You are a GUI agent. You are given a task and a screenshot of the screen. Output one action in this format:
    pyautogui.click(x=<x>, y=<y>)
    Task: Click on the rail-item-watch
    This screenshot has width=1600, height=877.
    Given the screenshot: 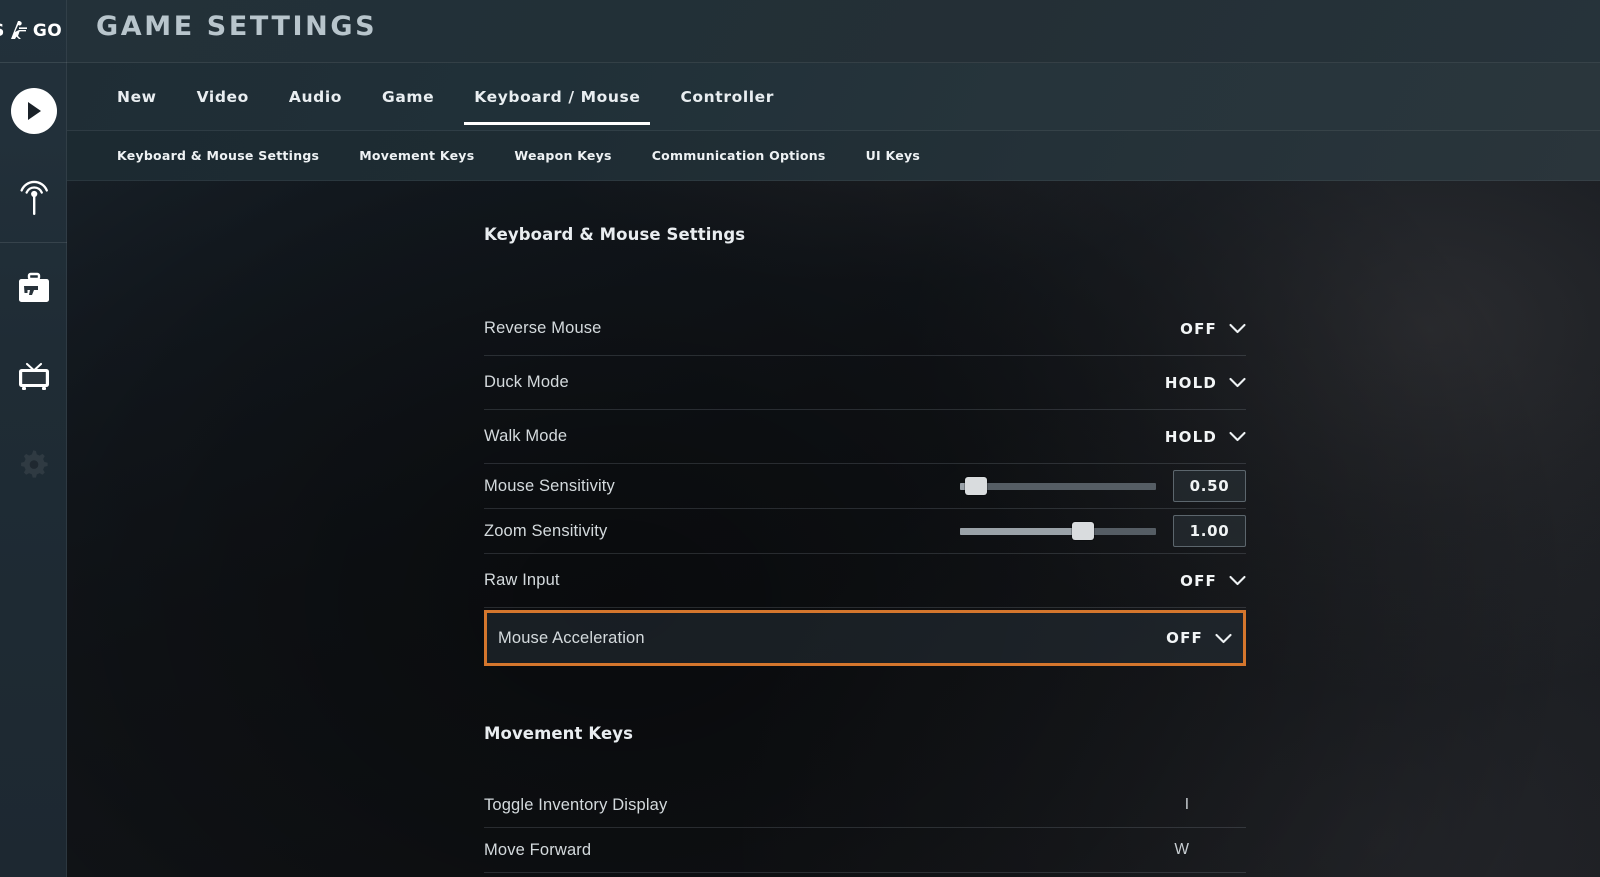 What is the action you would take?
    pyautogui.click(x=33, y=376)
    